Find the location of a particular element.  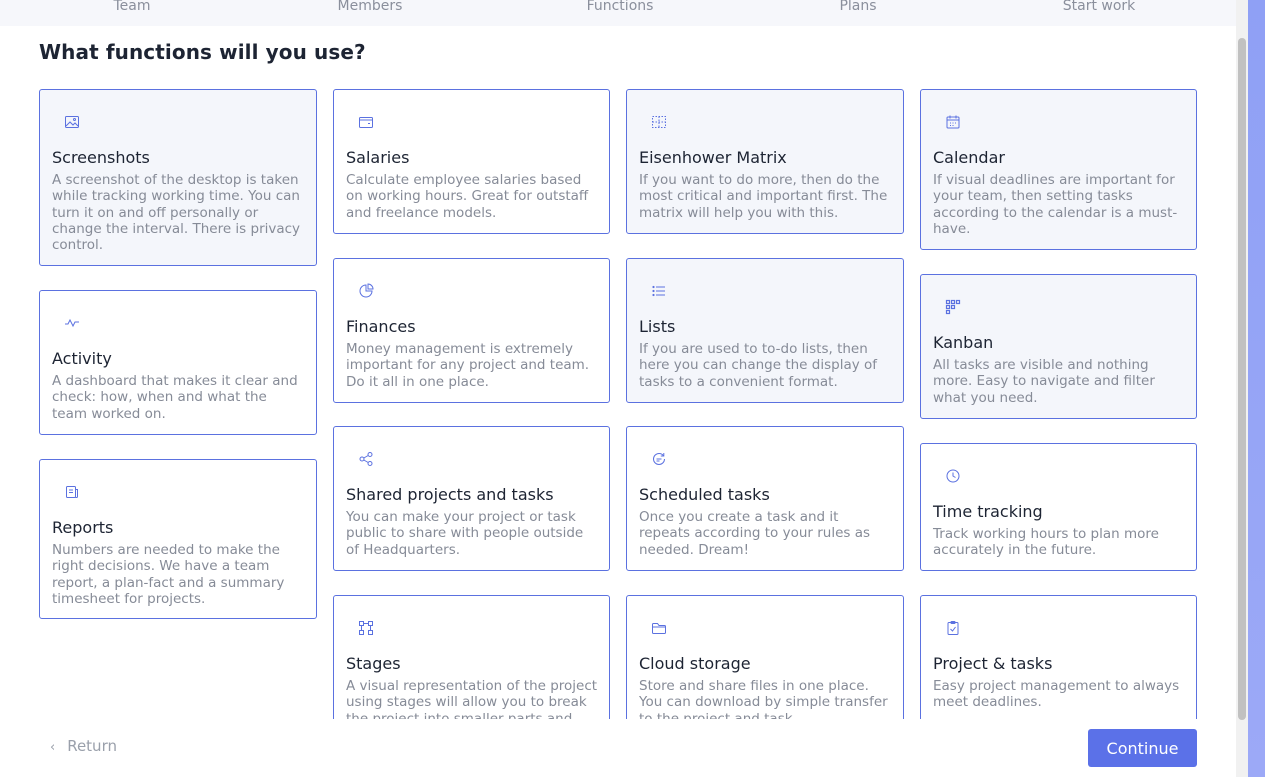

clipboard-icon is located at coordinates (953, 628).